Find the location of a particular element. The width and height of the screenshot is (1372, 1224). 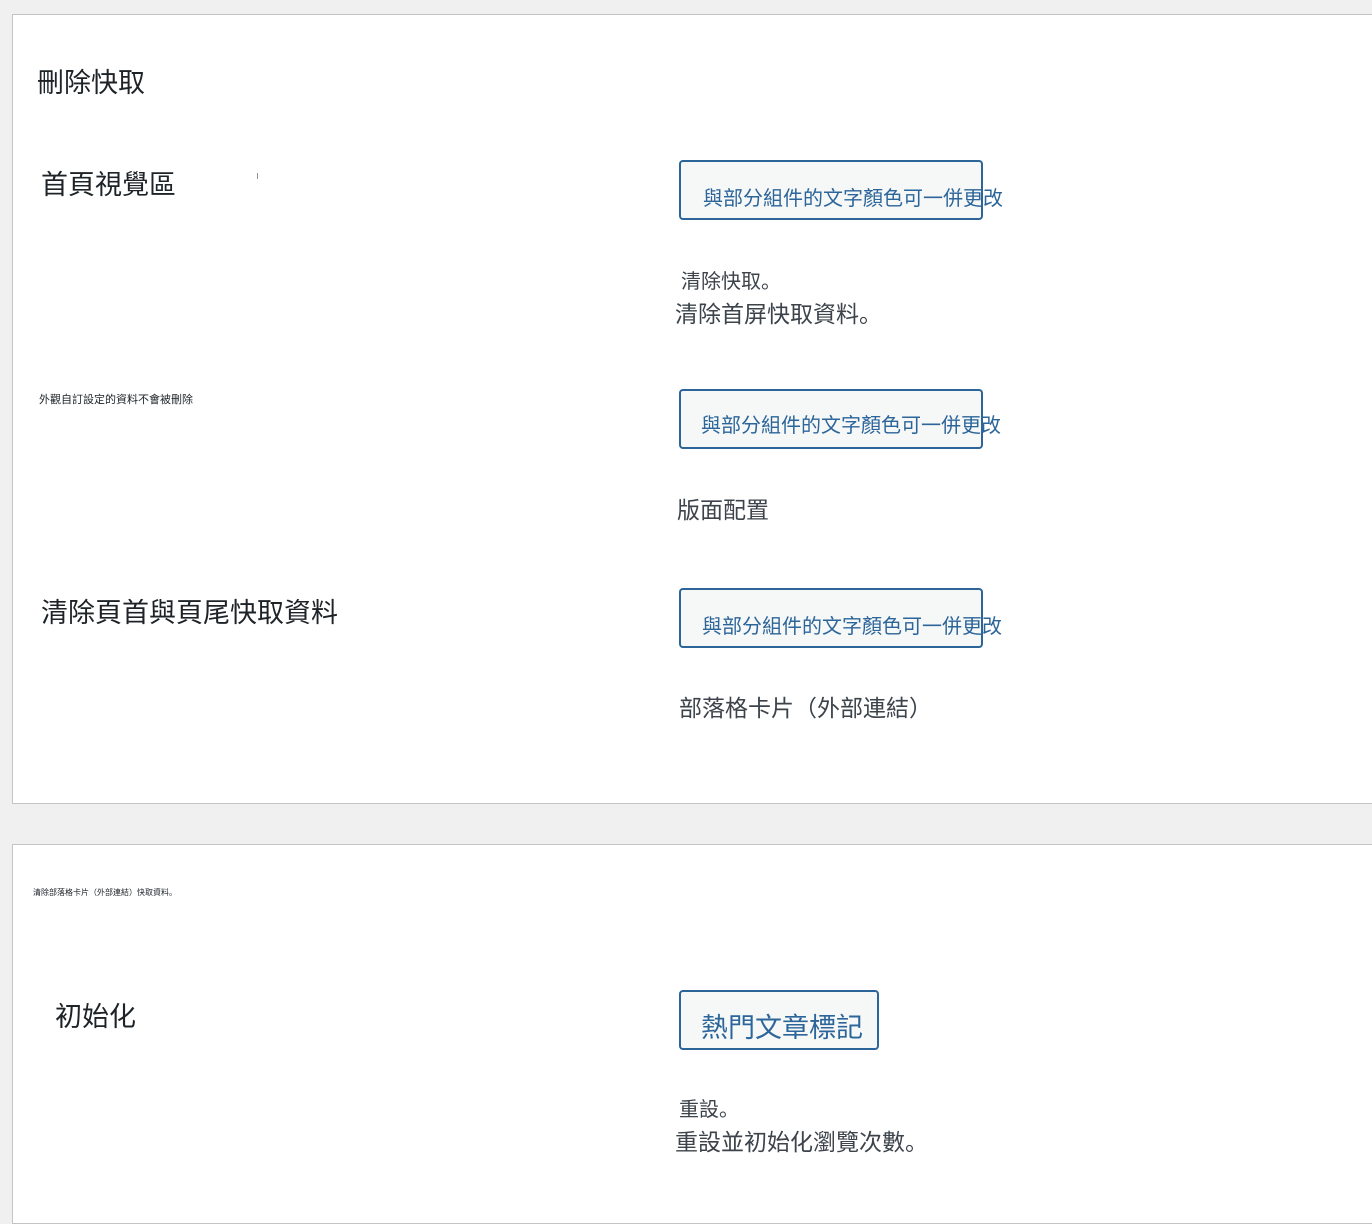

row-label-init: 初始化 is located at coordinates (95, 1017).